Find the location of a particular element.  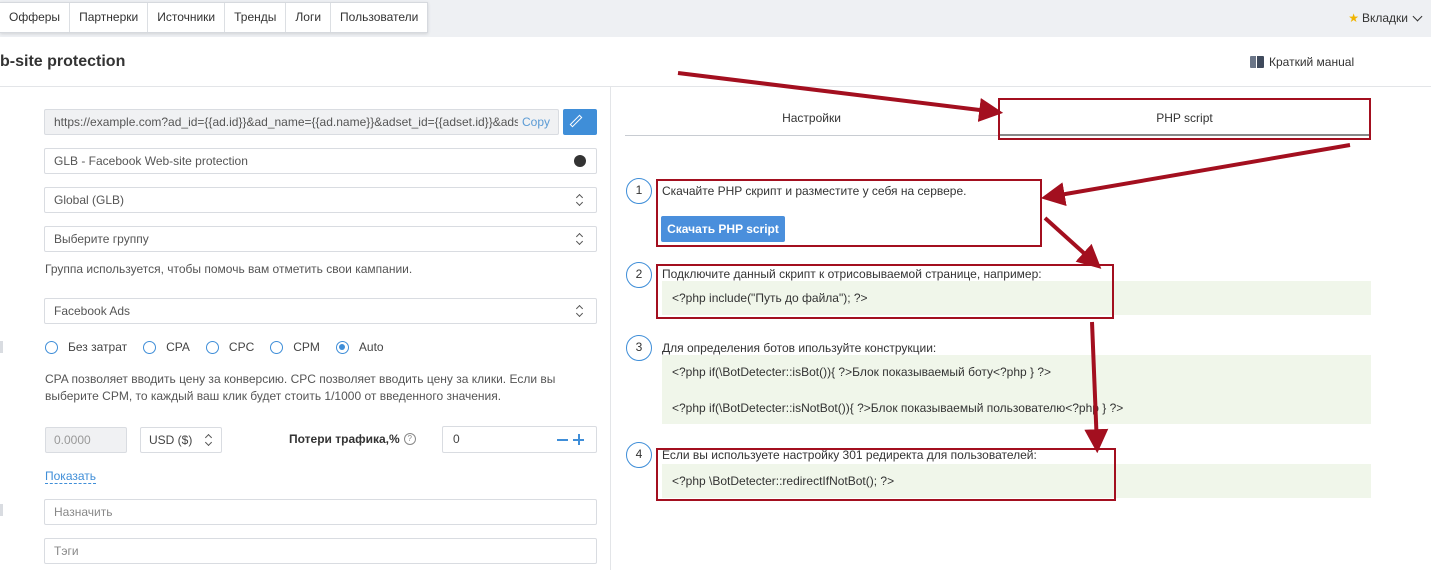

show-link: Показать is located at coordinates (71, 476).